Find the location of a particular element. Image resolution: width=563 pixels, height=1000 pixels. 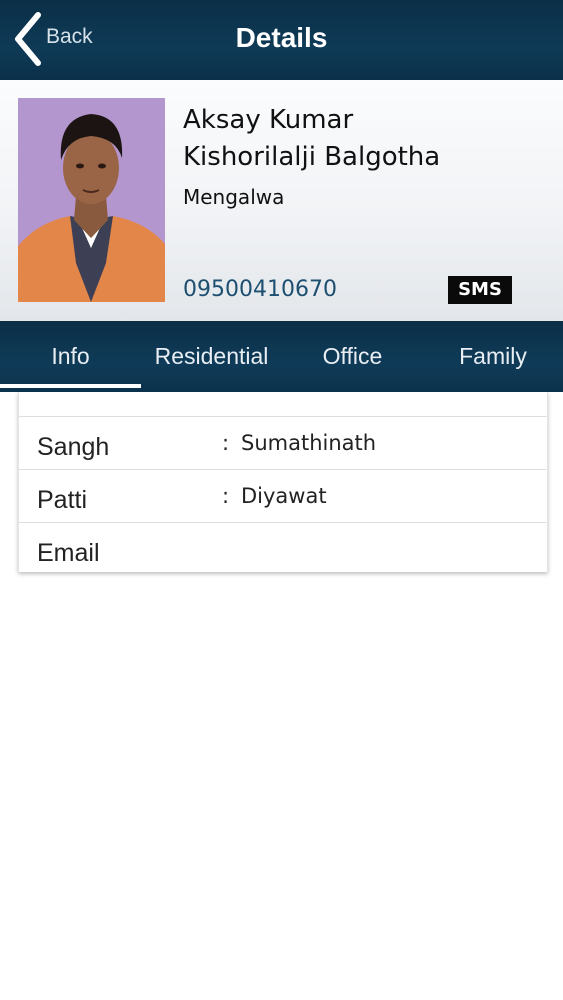

tab-residential: Residential is located at coordinates (211, 356).